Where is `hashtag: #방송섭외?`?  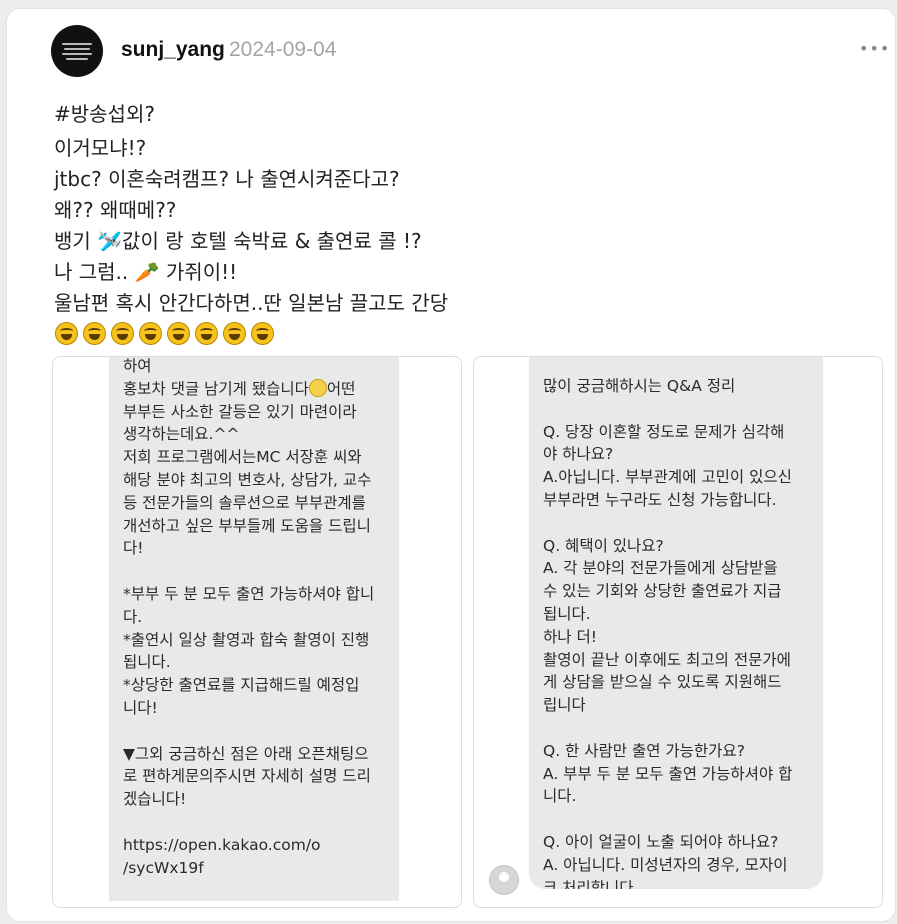 hashtag: #방송섭외? is located at coordinates (104, 112).